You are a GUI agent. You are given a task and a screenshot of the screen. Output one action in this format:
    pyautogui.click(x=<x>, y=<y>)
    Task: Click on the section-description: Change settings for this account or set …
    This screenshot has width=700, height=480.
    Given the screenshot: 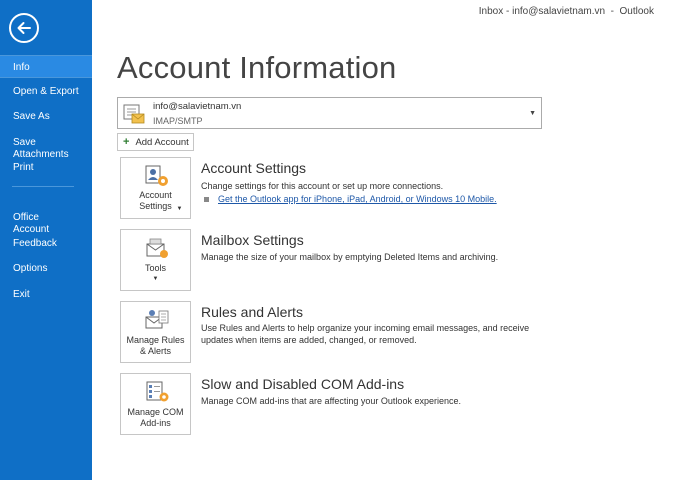 What is the action you would take?
    pyautogui.click(x=322, y=186)
    